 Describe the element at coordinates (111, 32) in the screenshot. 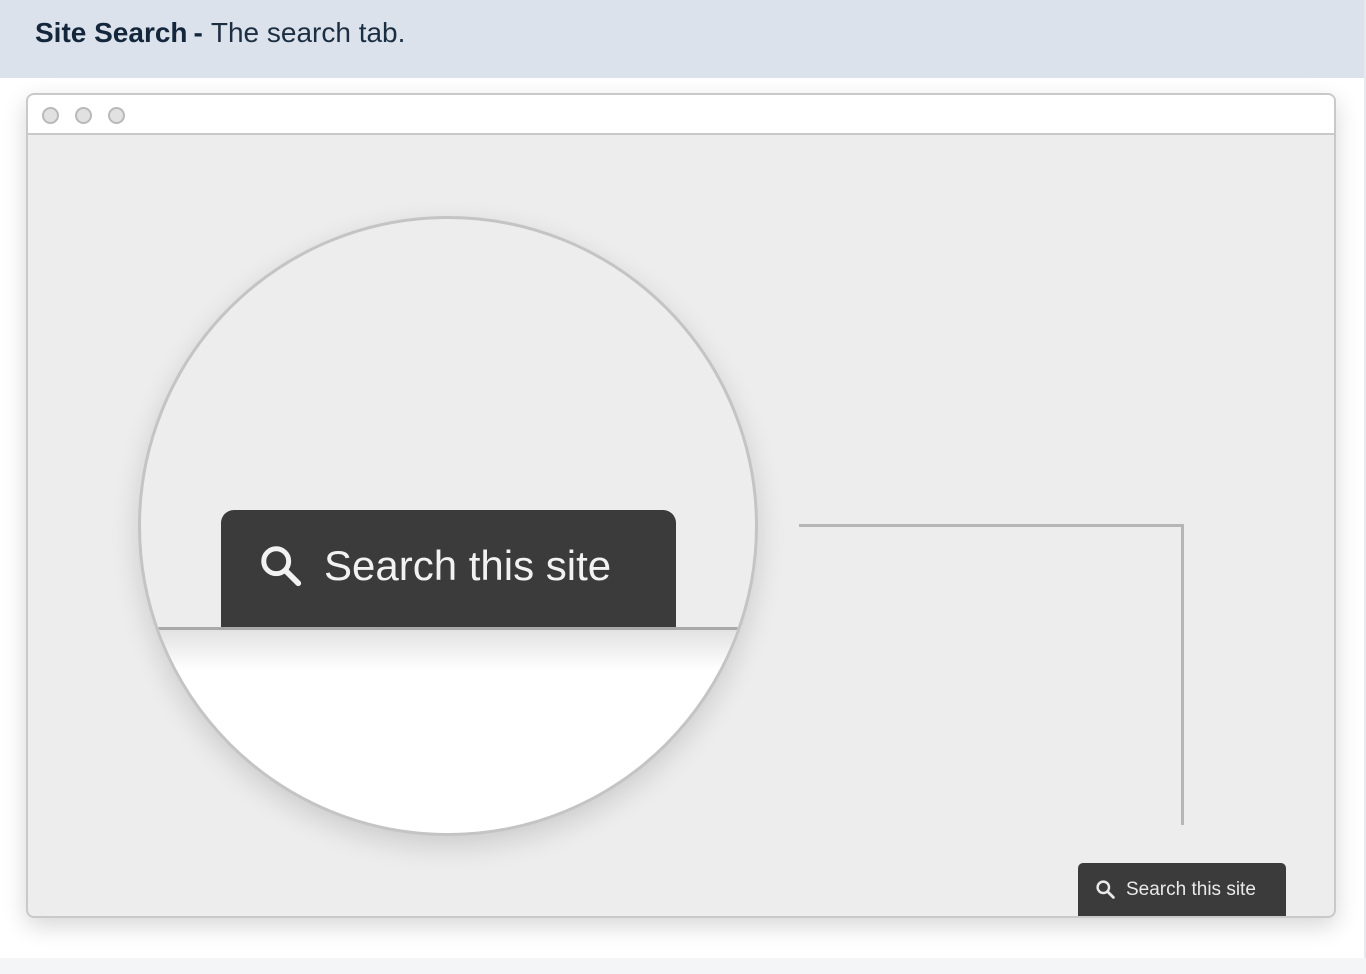

I see `caption-title: Site Search` at that location.